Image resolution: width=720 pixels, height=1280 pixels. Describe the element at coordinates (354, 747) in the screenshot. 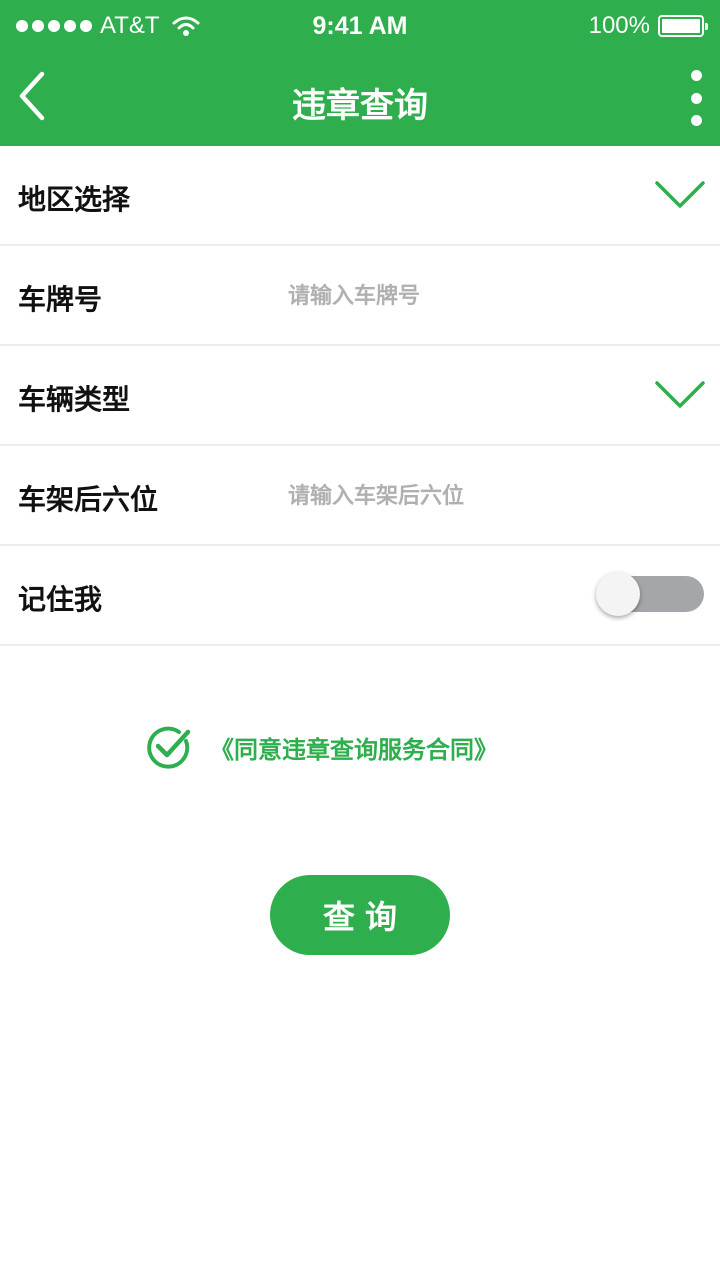

I see `agreement-link: 《同意违章查询服务合同》` at that location.